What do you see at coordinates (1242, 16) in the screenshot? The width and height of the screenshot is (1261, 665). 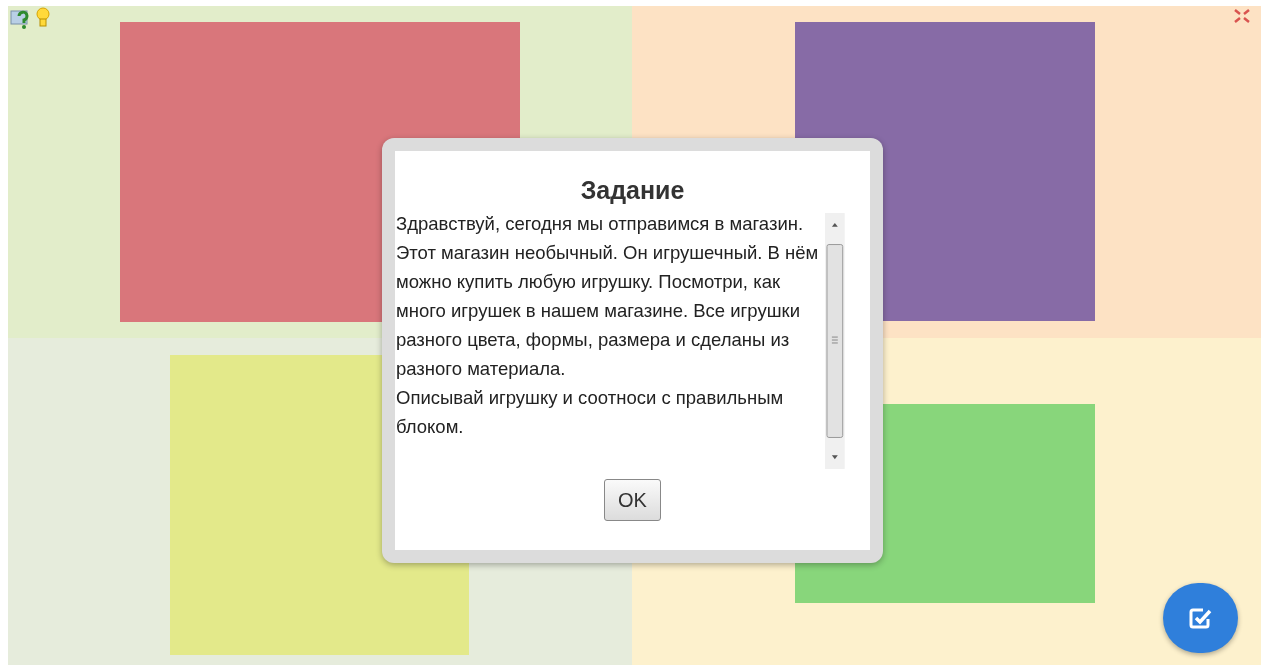 I see `fullscreen-icon` at bounding box center [1242, 16].